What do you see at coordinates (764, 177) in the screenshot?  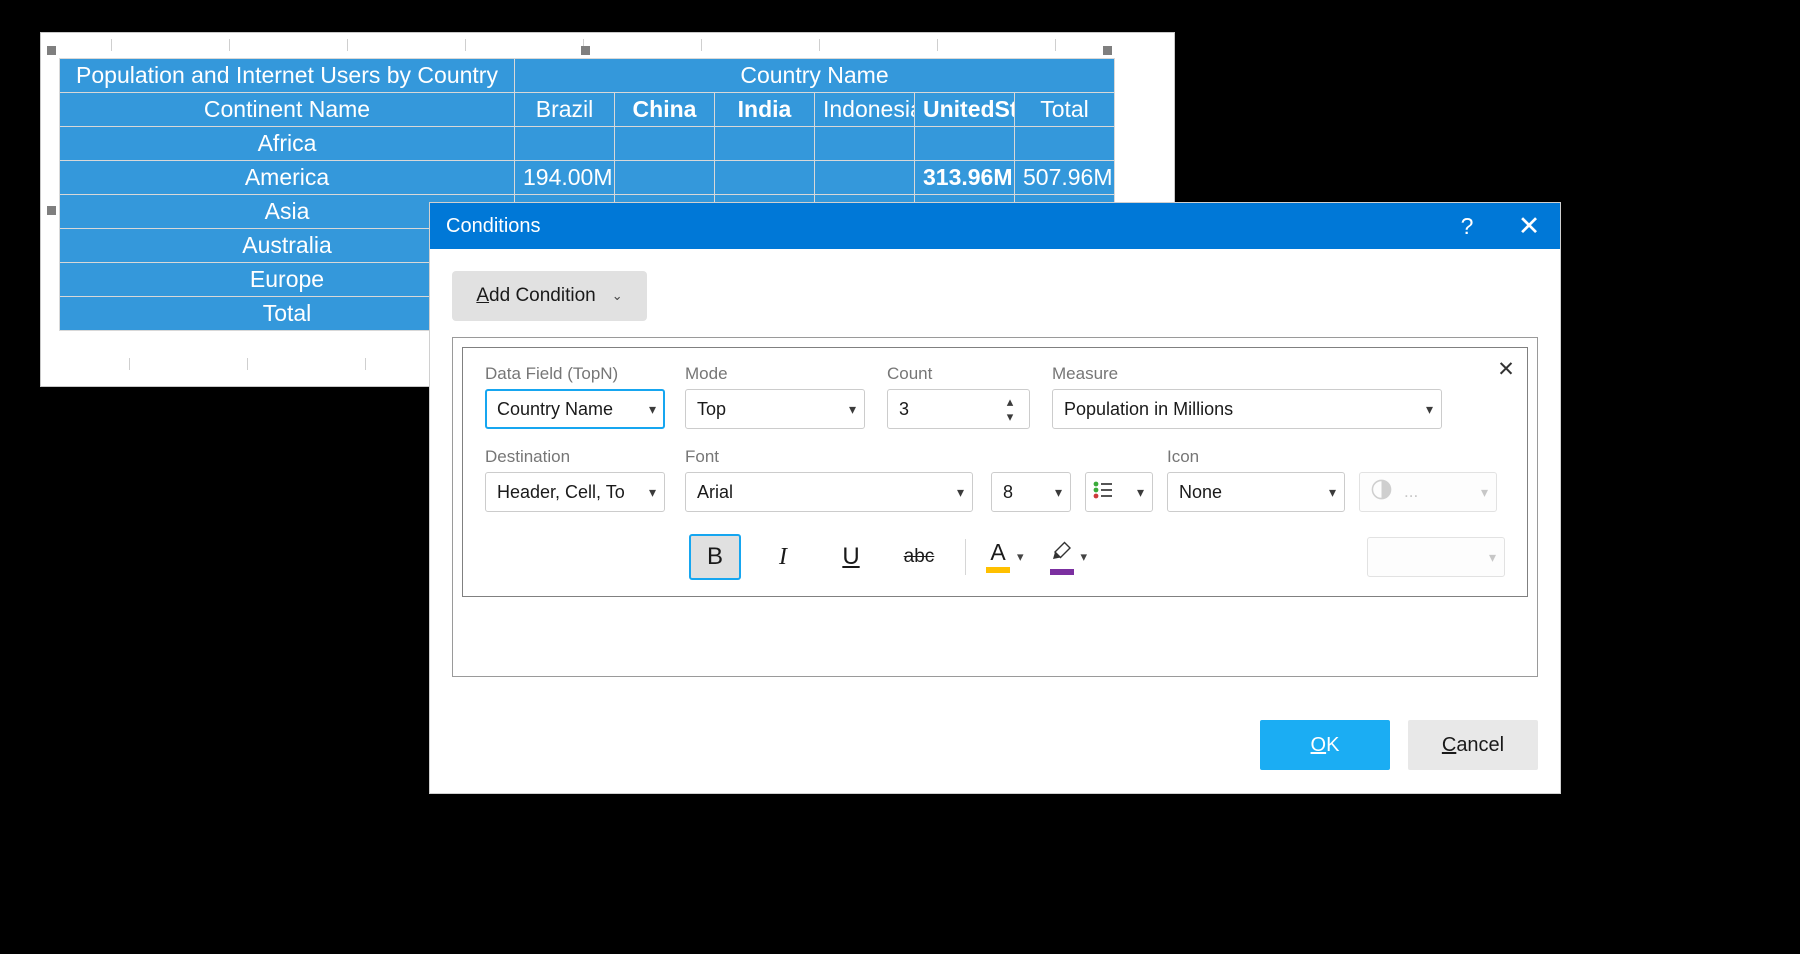 I see `cell-america-india` at bounding box center [764, 177].